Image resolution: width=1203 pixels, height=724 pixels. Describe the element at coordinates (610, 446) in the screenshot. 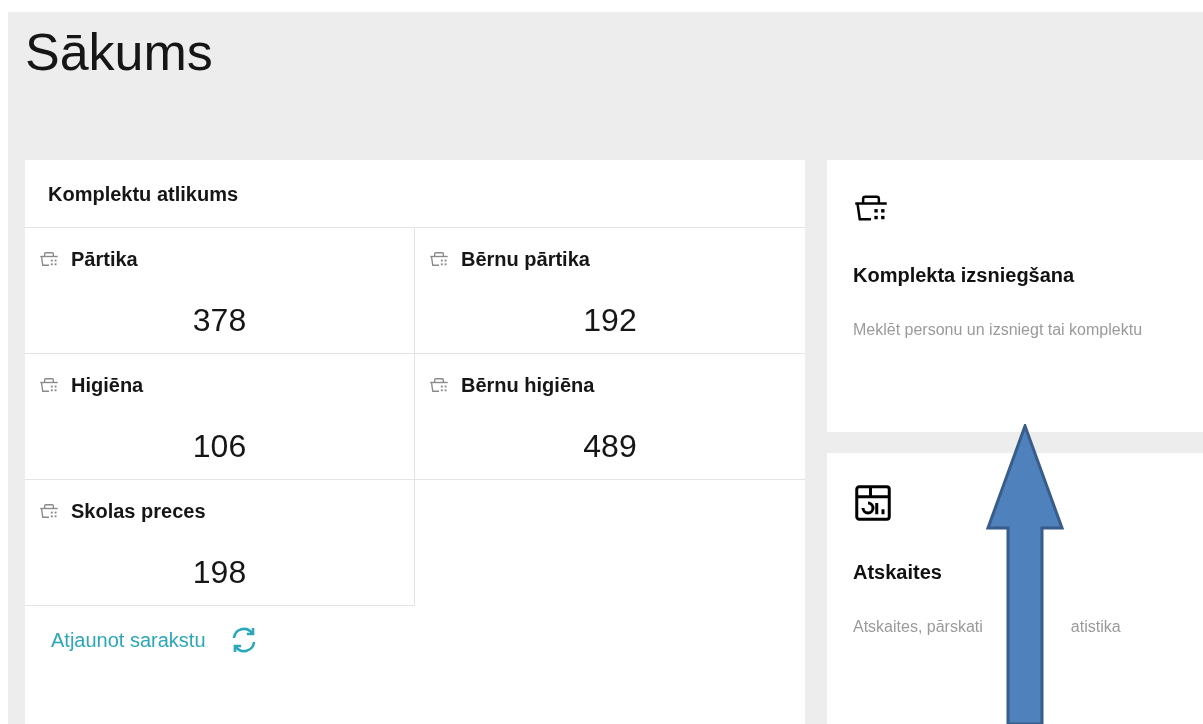

I see `stock-count: 489` at that location.